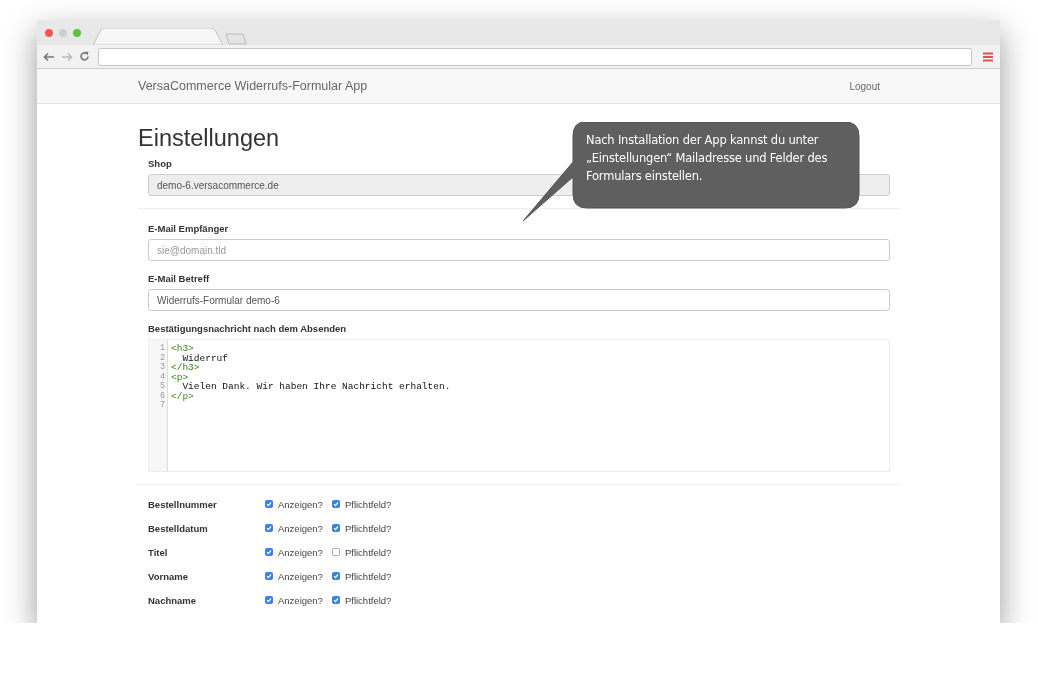 This screenshot has height=677, width=1038. What do you see at coordinates (158, 552) in the screenshot?
I see `field-name: Titel` at bounding box center [158, 552].